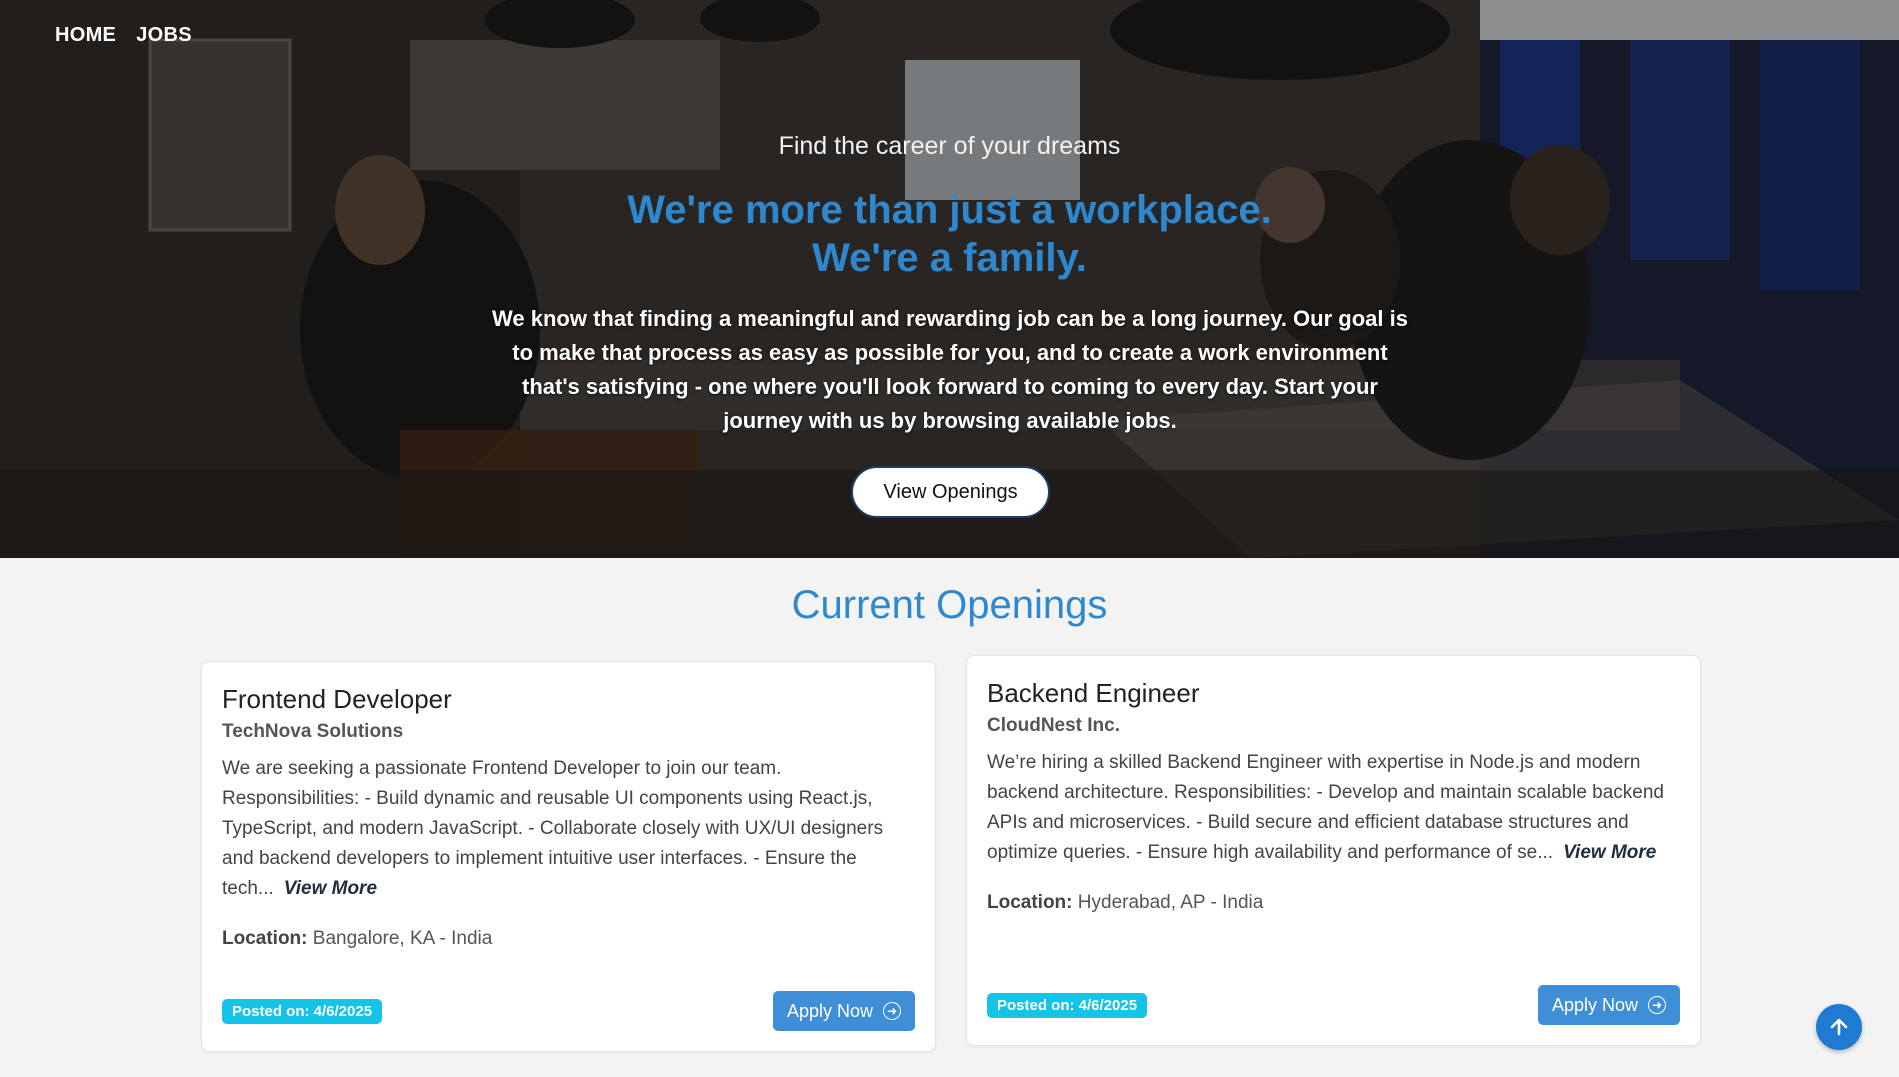 Image resolution: width=1899 pixels, height=1077 pixels. Describe the element at coordinates (337, 699) in the screenshot. I see `job-title: Frontend Developer` at that location.